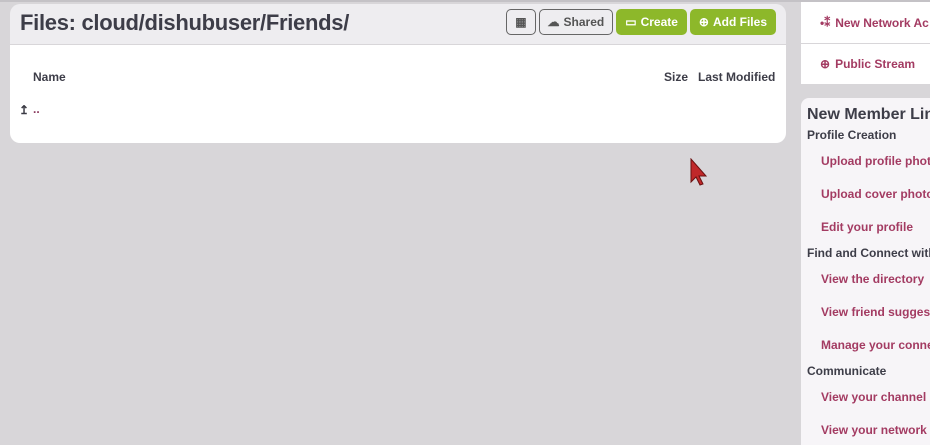 The height and width of the screenshot is (445, 930). What do you see at coordinates (24, 110) in the screenshot?
I see `level-up-icon: ↥` at bounding box center [24, 110].